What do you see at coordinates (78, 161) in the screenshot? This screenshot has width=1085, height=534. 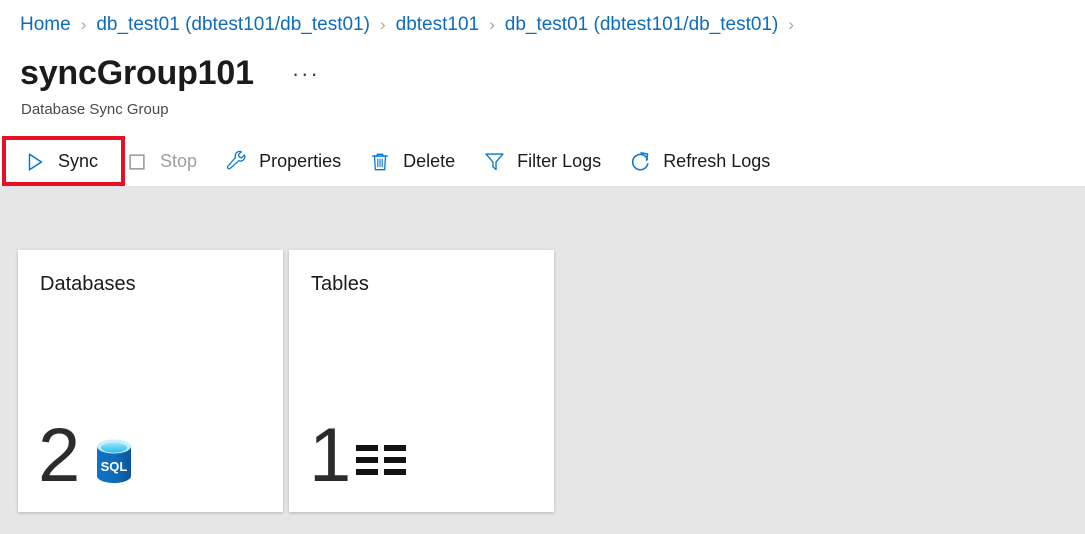 I see `sync-button-label: Sync` at bounding box center [78, 161].